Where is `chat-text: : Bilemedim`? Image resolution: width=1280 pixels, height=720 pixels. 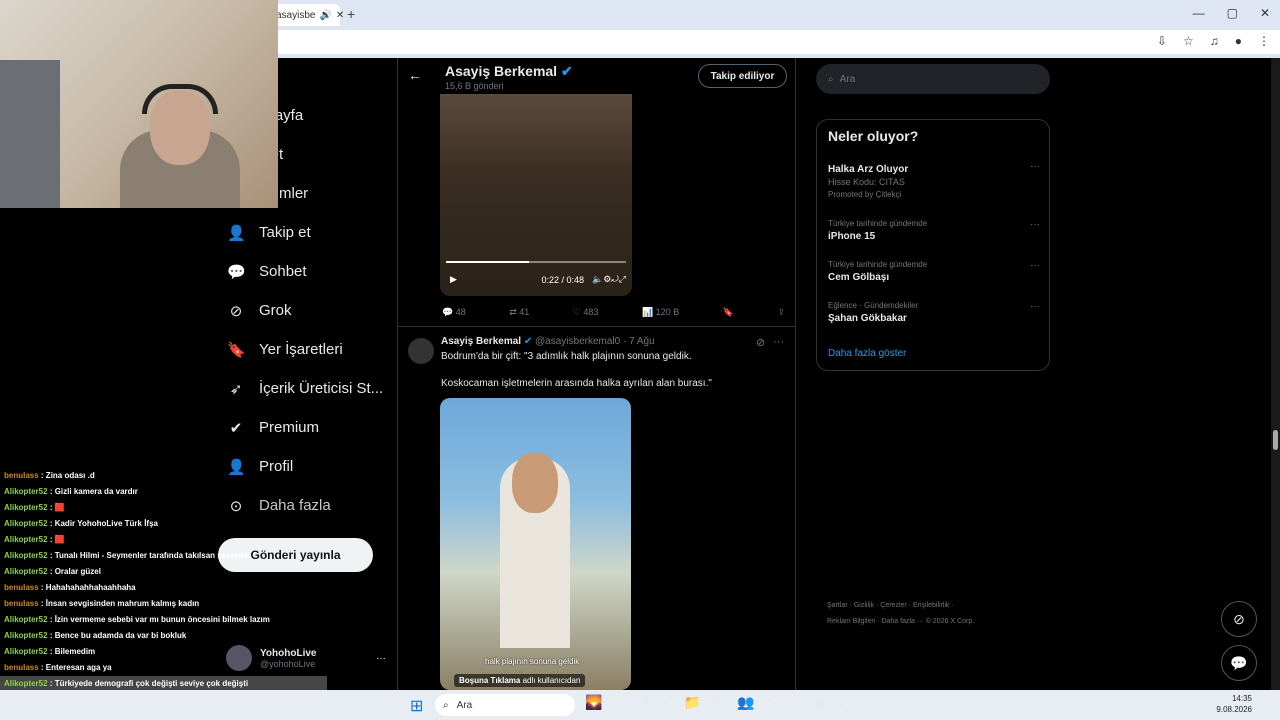 chat-text: : Bilemedim is located at coordinates (72, 651).